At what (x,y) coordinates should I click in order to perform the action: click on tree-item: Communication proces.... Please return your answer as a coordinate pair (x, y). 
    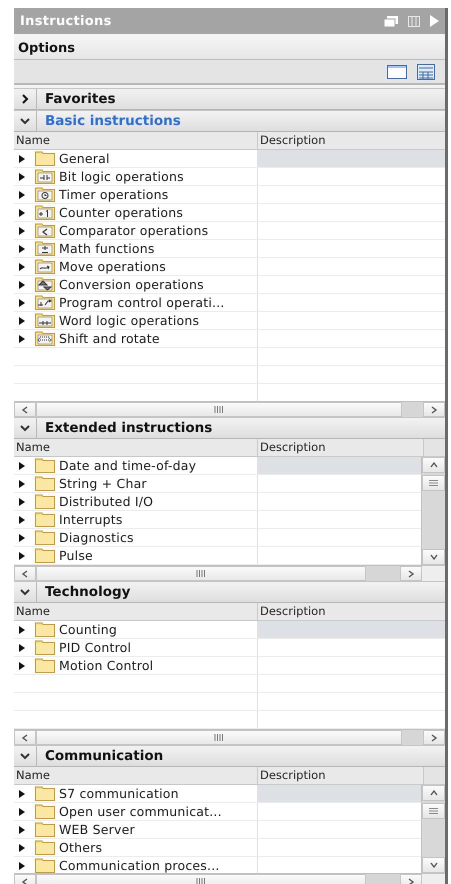
    Looking at the image, I should click on (139, 865).